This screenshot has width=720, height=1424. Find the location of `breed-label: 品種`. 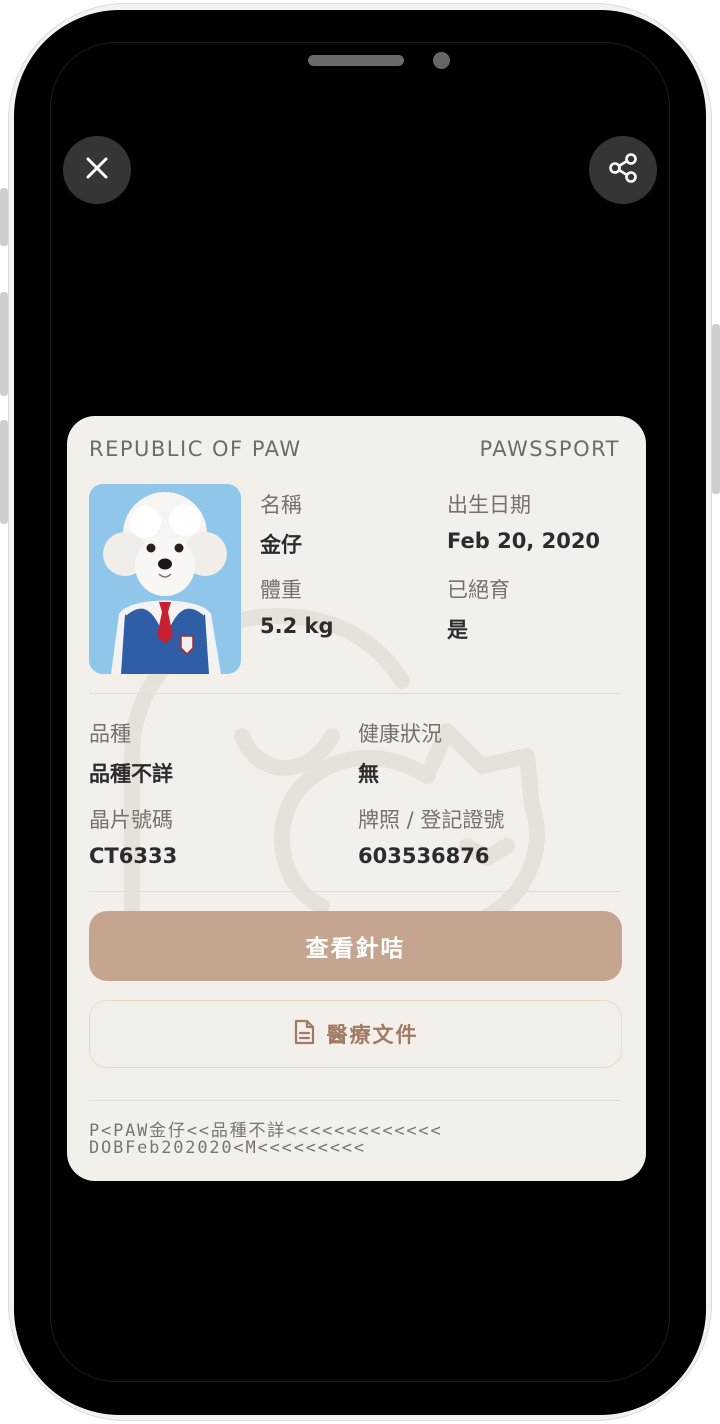

breed-label: 品種 is located at coordinates (110, 734).